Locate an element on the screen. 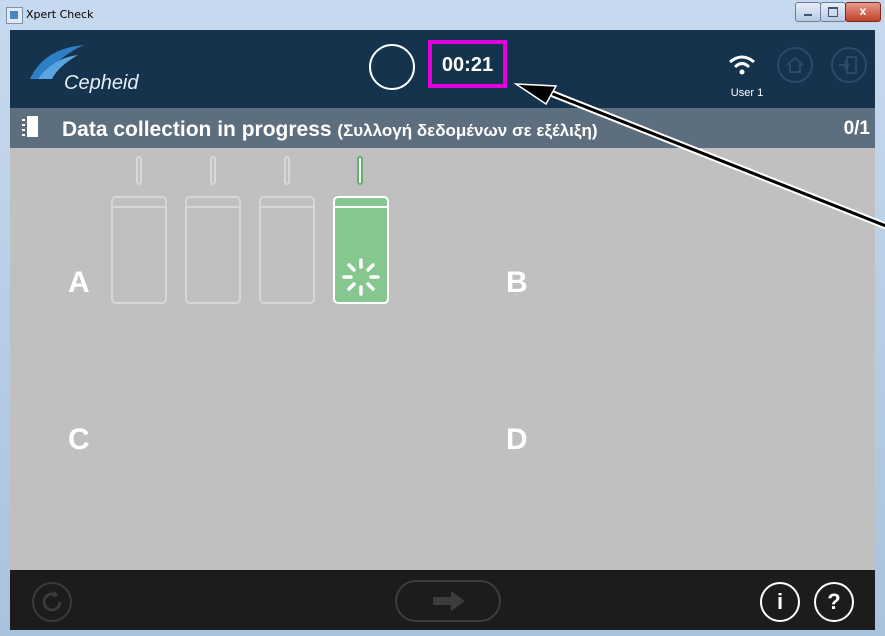 The height and width of the screenshot is (636, 885). module-label-b: B is located at coordinates (517, 282).